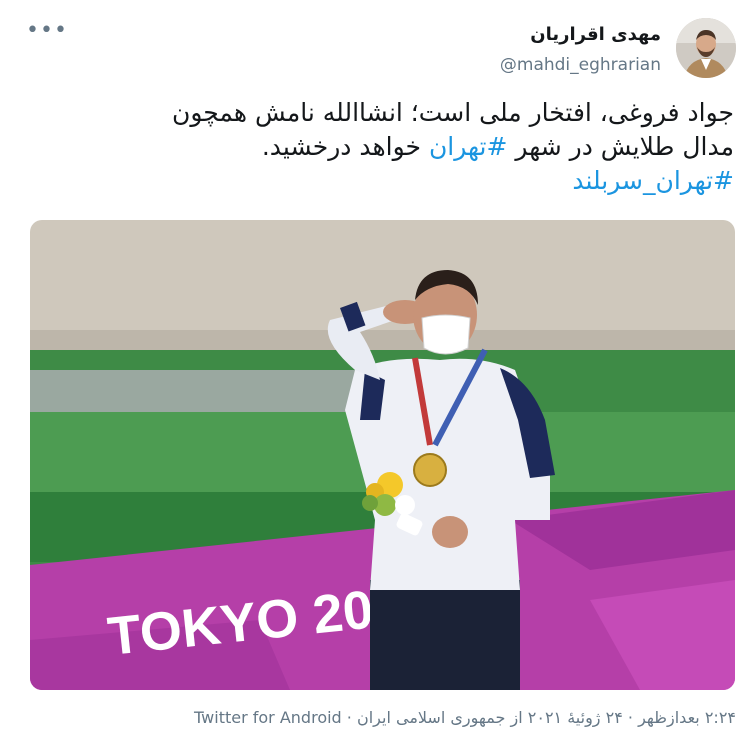  Describe the element at coordinates (268, 717) in the screenshot. I see `tweet-client: Twitter for Android` at that location.